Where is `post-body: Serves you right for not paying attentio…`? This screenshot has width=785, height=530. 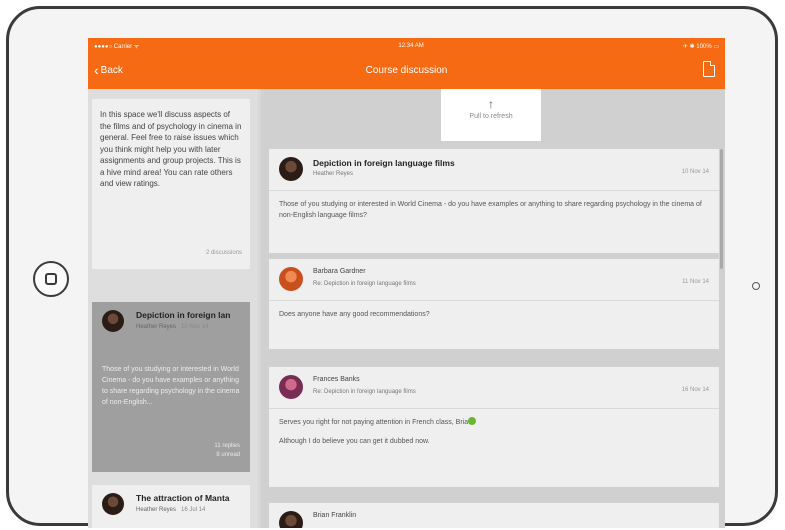
post-body: Serves you right for not paying attentio… is located at coordinates (494, 432).